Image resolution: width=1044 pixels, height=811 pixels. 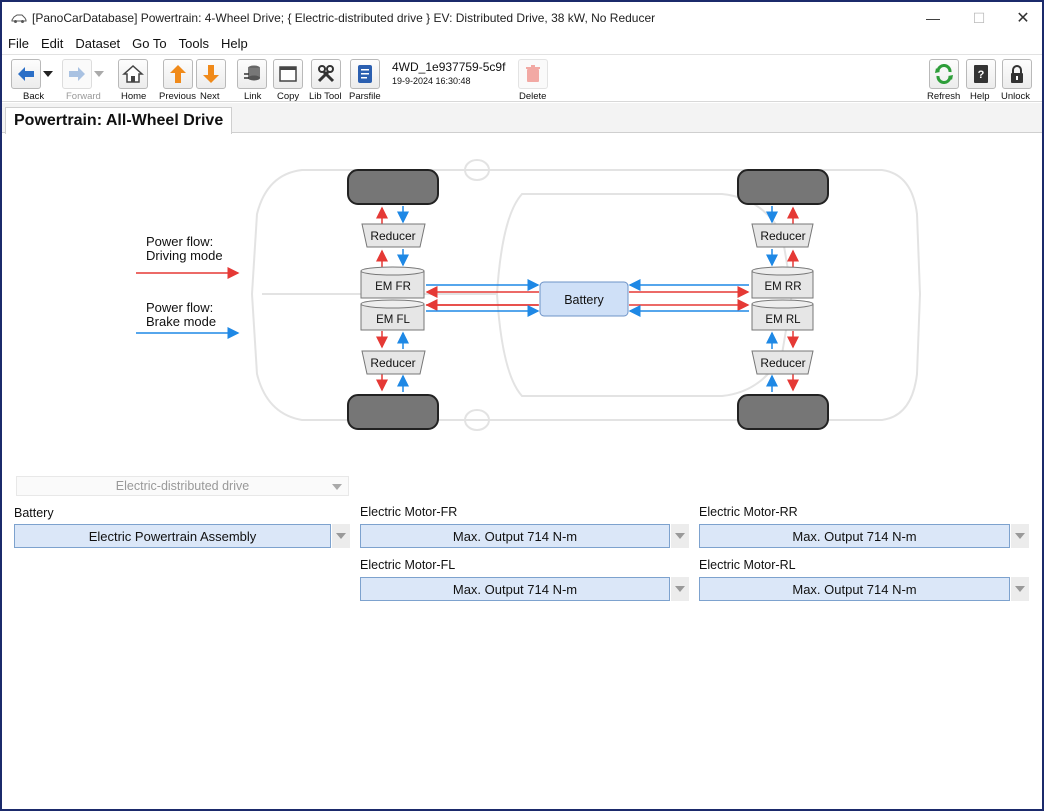 I want to click on forward-dropdown, so click(x=99, y=74).